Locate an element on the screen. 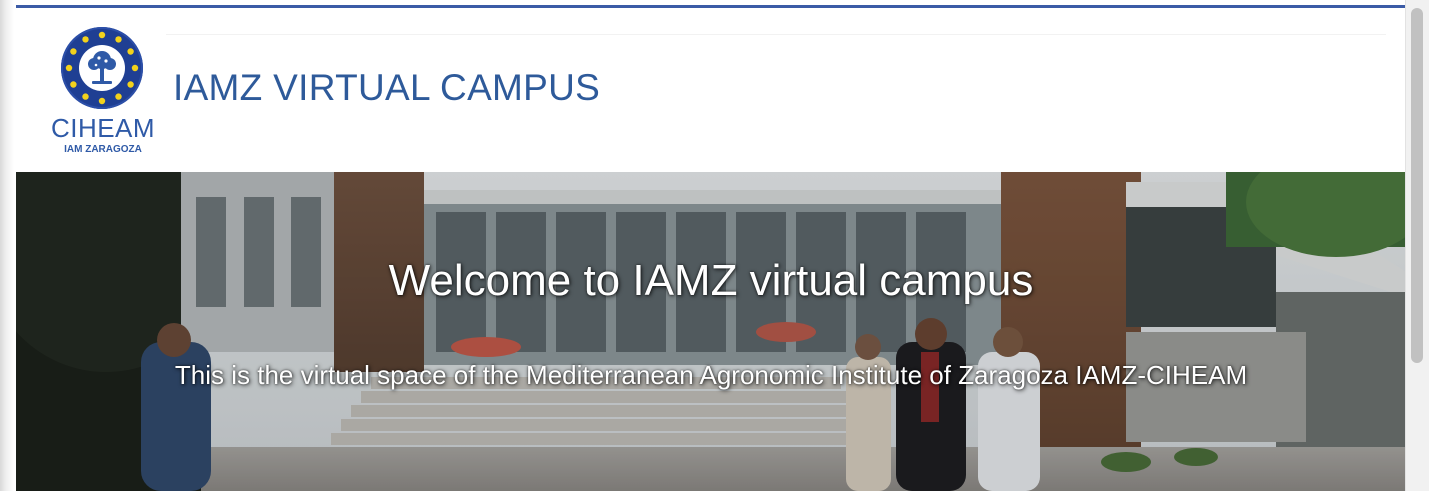 The width and height of the screenshot is (1429, 491). ciheam-logo-link: CIHEAM IAM ZARAGOZA is located at coordinates (103, 93).